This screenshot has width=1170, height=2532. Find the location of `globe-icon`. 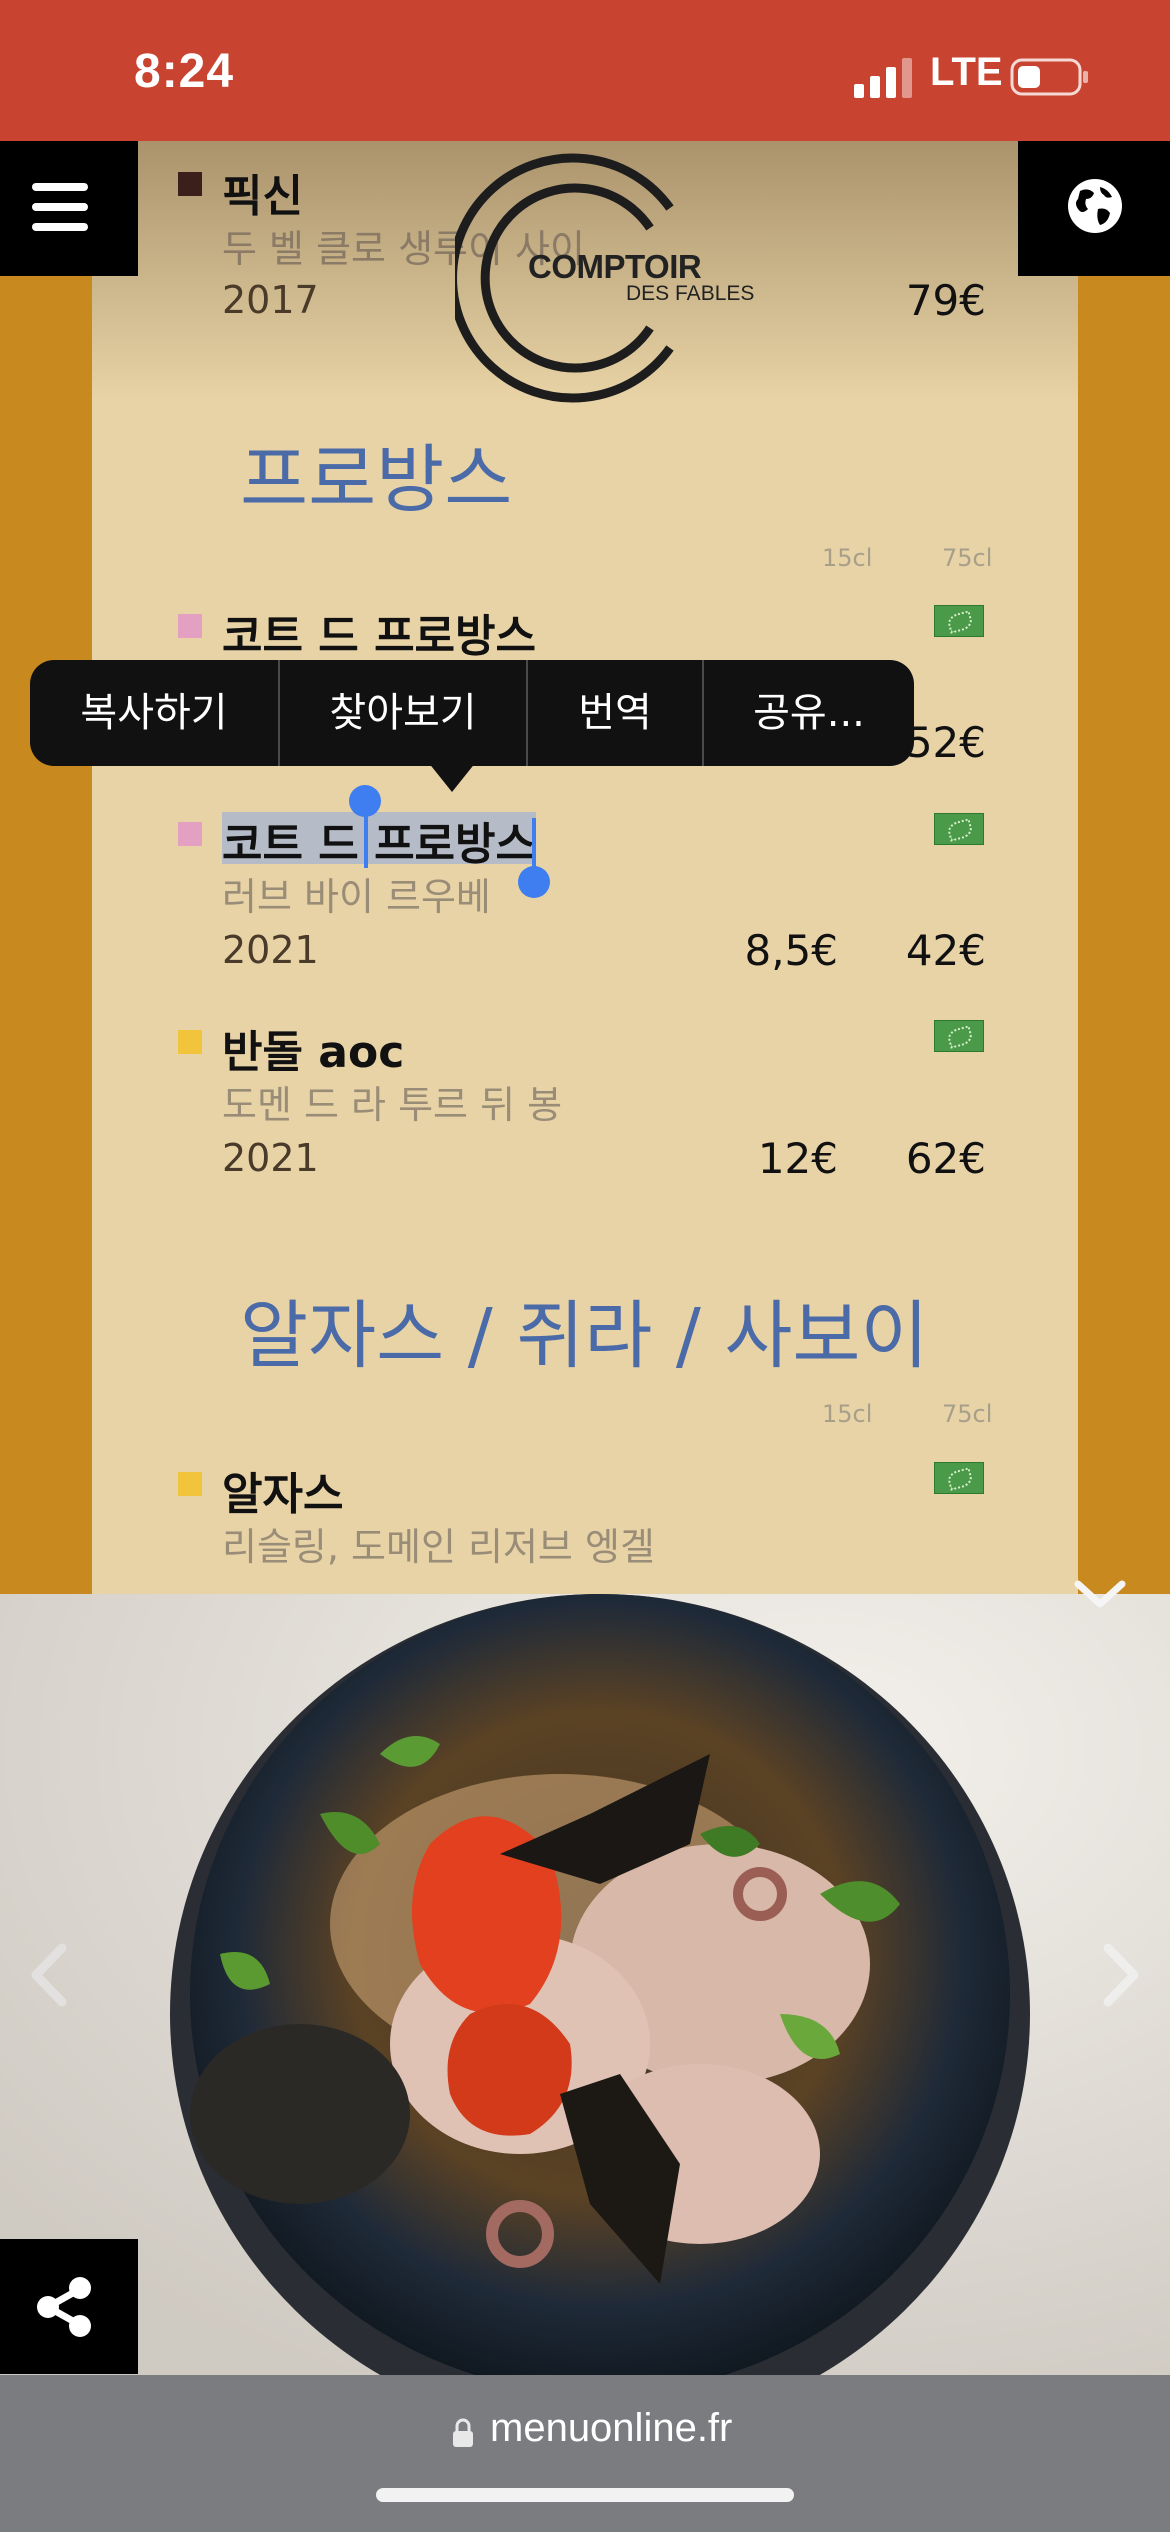

globe-icon is located at coordinates (1095, 206).